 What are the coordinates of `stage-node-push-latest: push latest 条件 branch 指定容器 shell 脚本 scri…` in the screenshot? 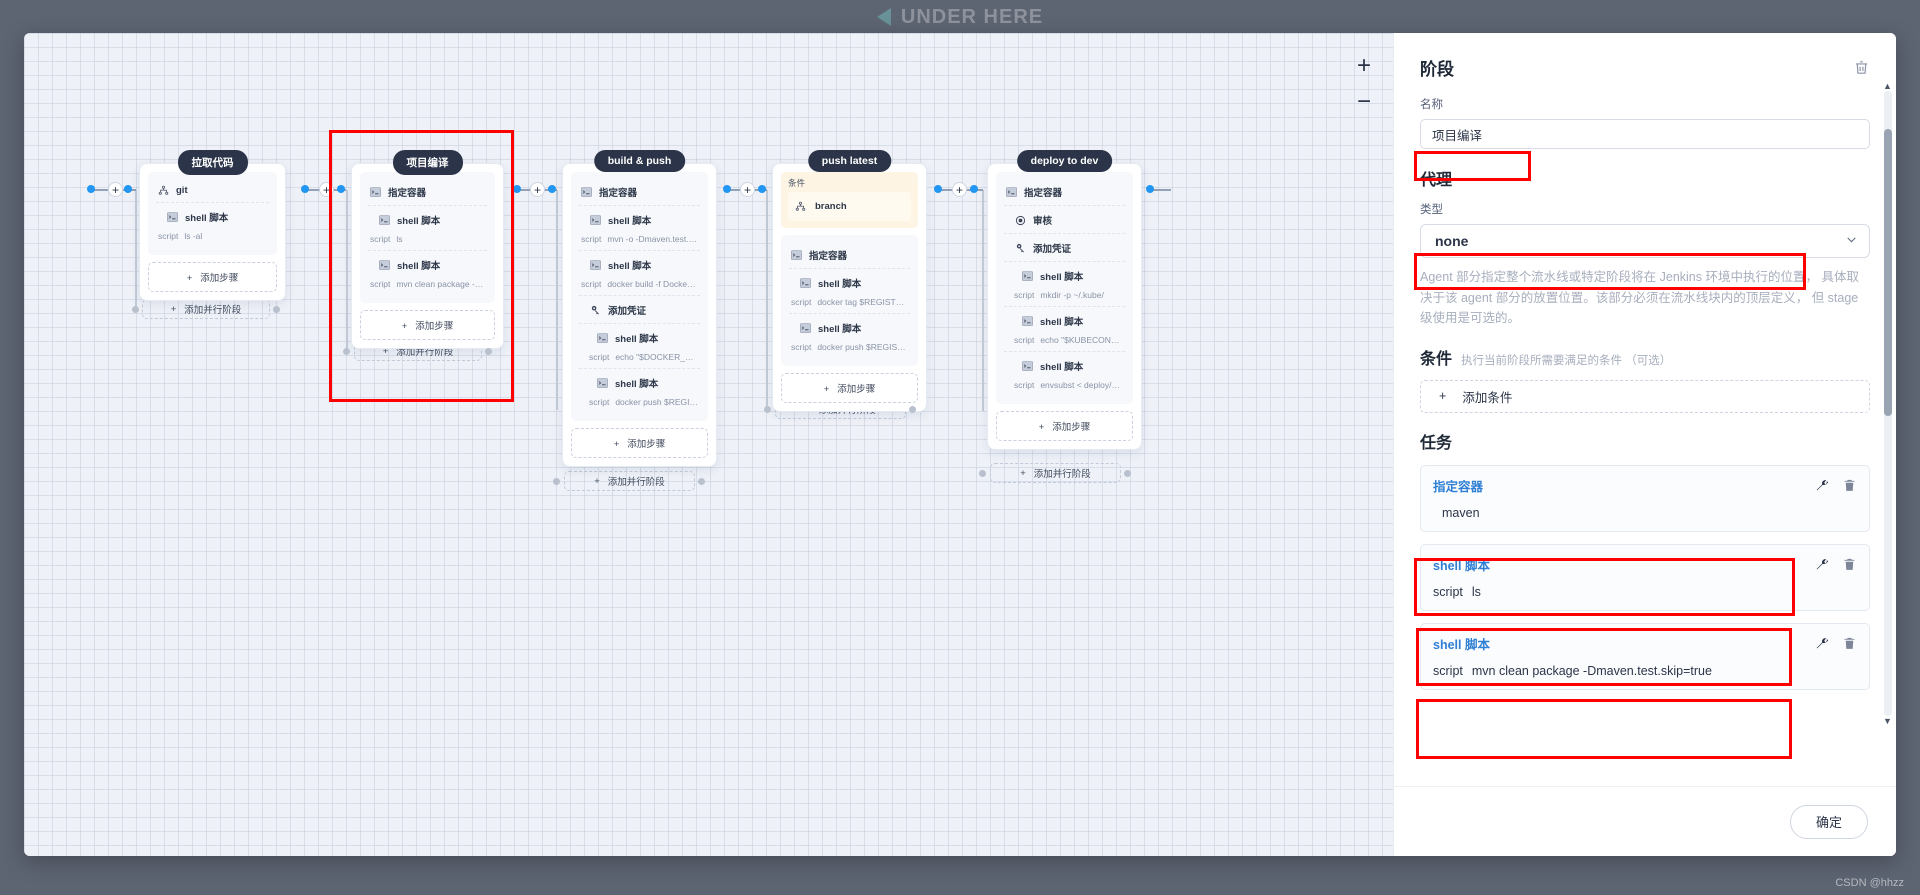 It's located at (849, 281).